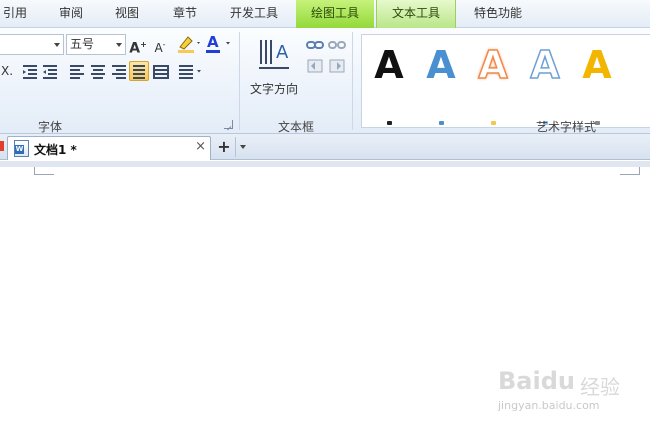 The height and width of the screenshot is (433, 650). I want to click on line-spacing-icon, so click(190, 71).